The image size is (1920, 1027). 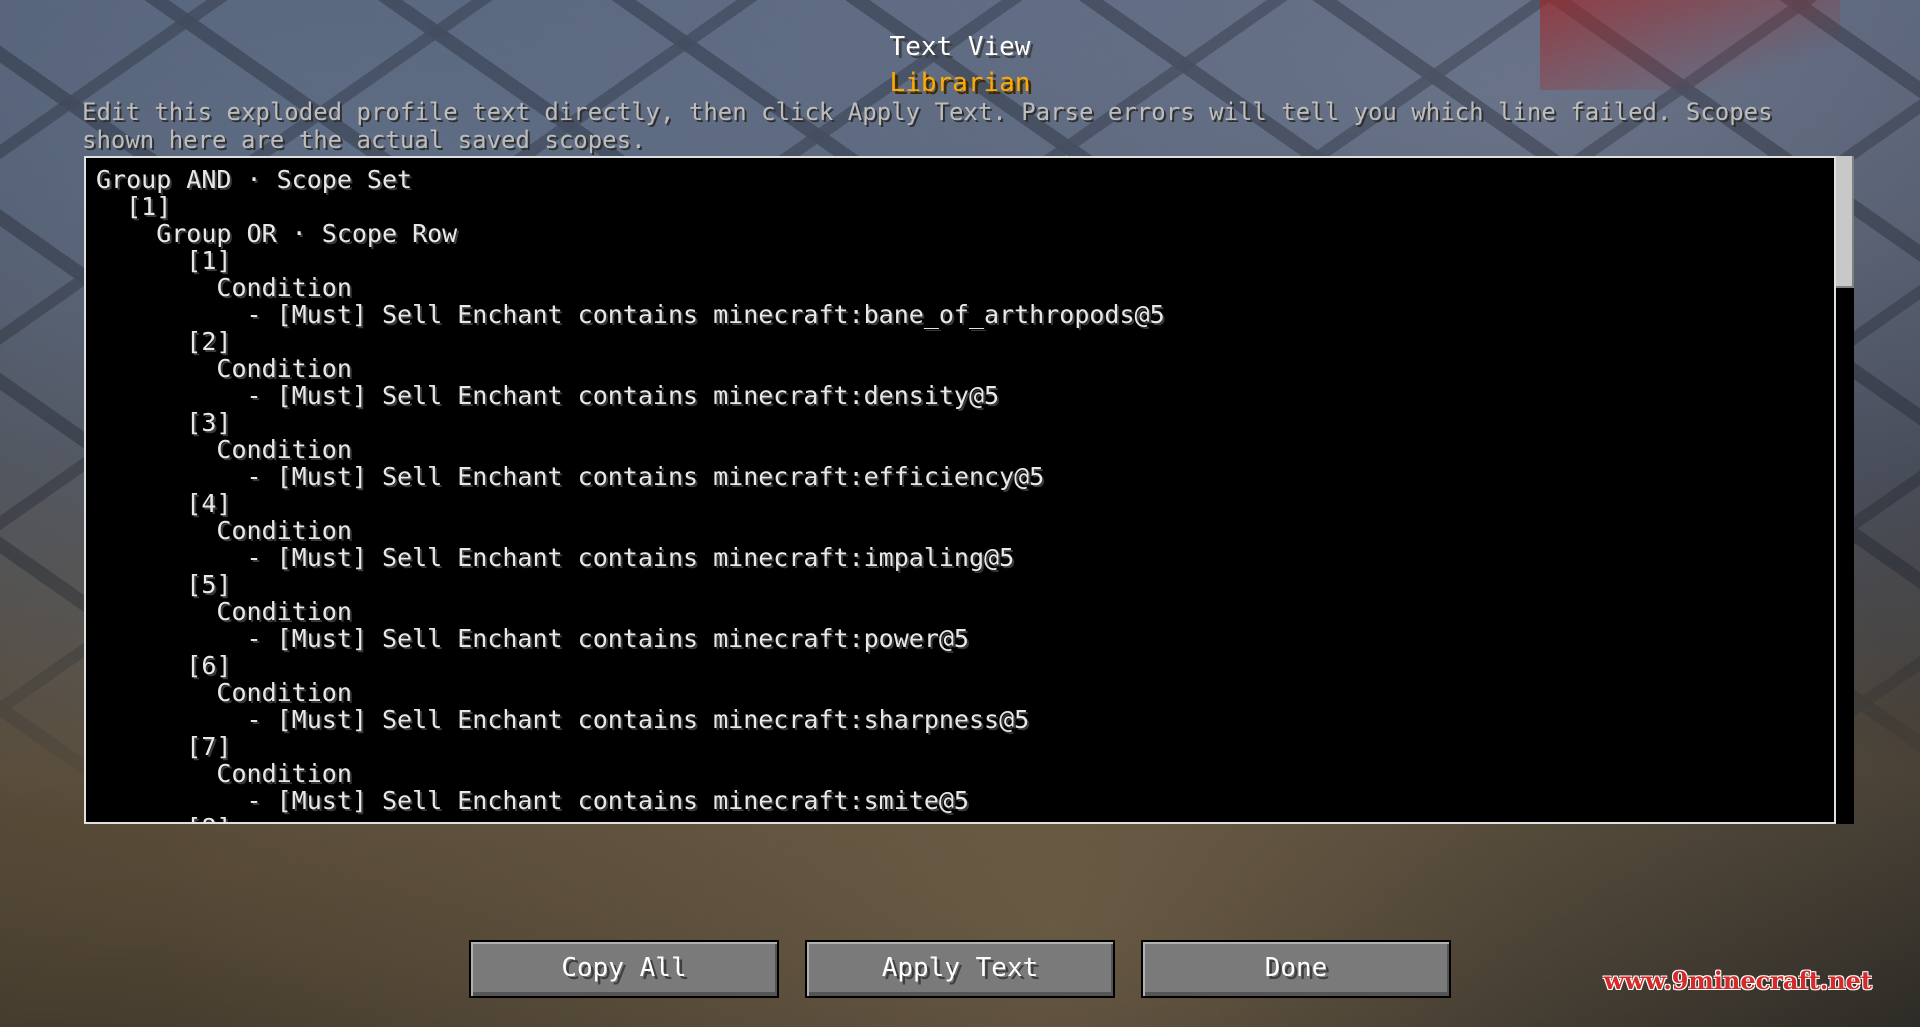 What do you see at coordinates (164, 665) in the screenshot?
I see `editor-line: [6]` at bounding box center [164, 665].